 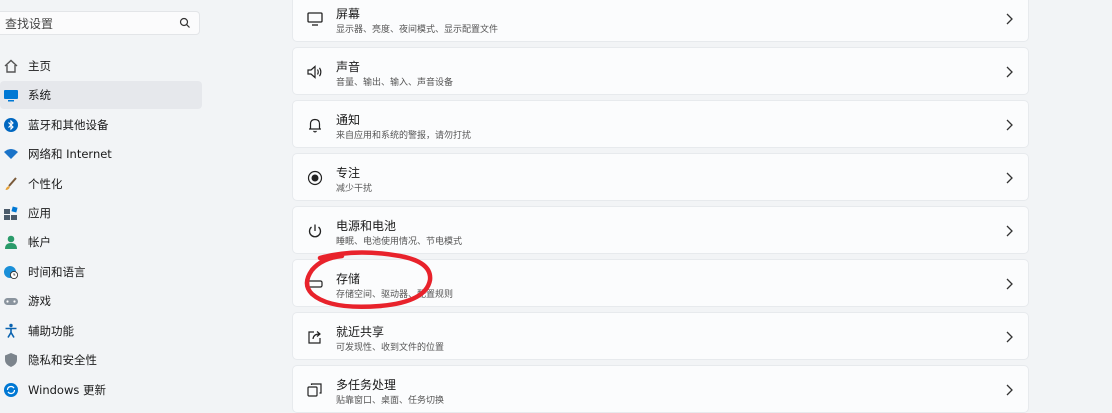 What do you see at coordinates (39, 213) in the screenshot?
I see `nav-item-label: 应用` at bounding box center [39, 213].